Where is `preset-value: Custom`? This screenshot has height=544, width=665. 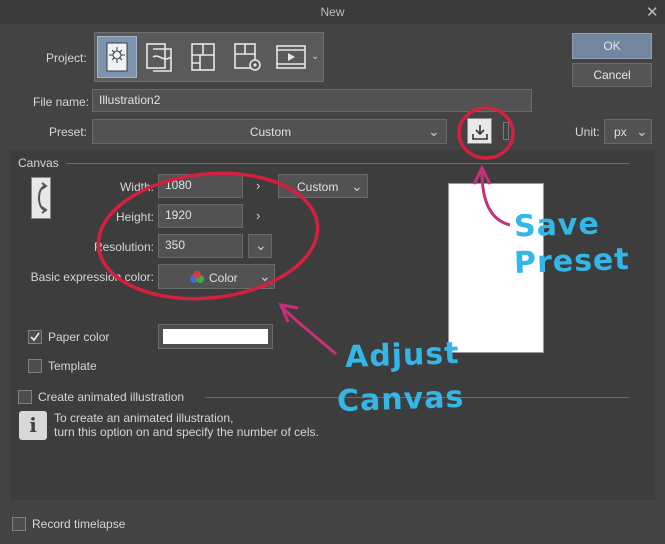 preset-value: Custom is located at coordinates (270, 132).